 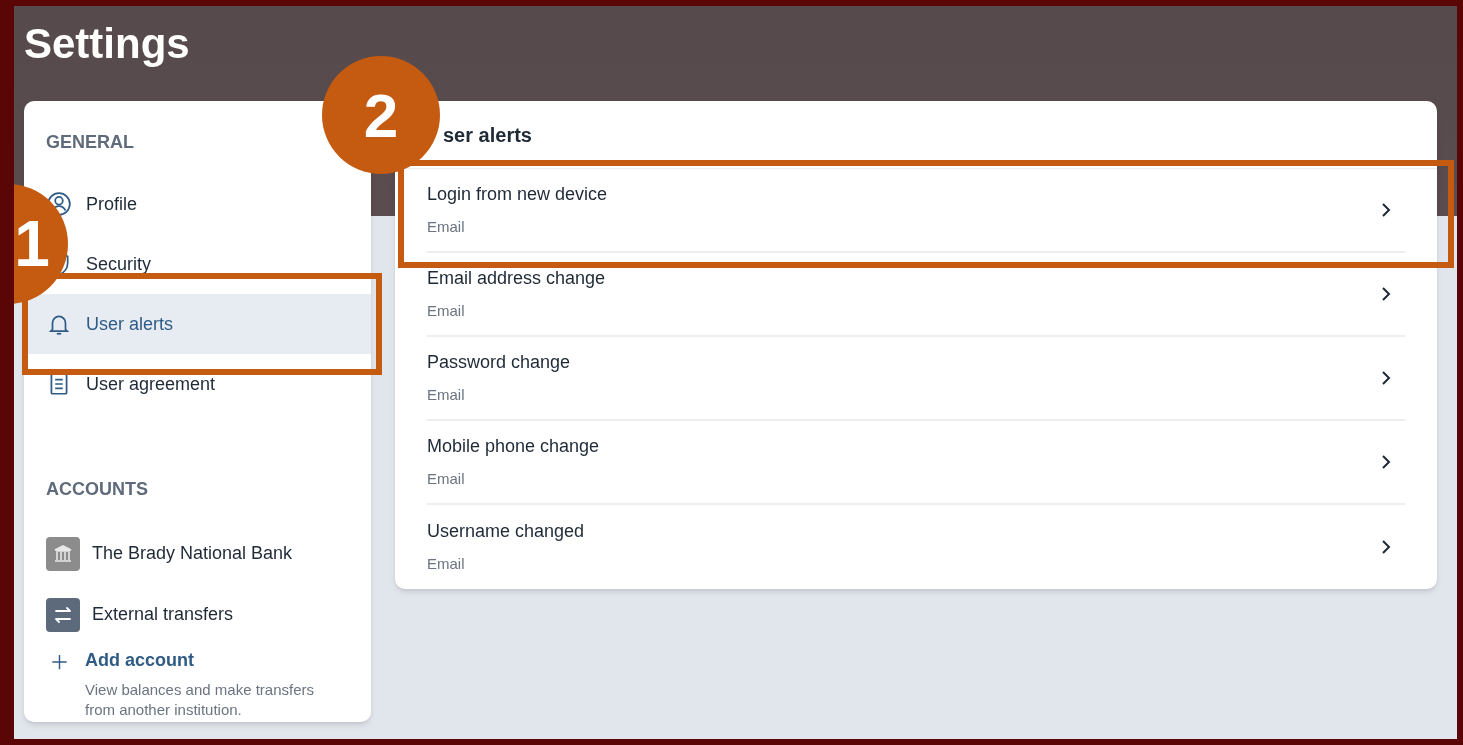 I want to click on transfer-arrows-icon, so click(x=63, y=614).